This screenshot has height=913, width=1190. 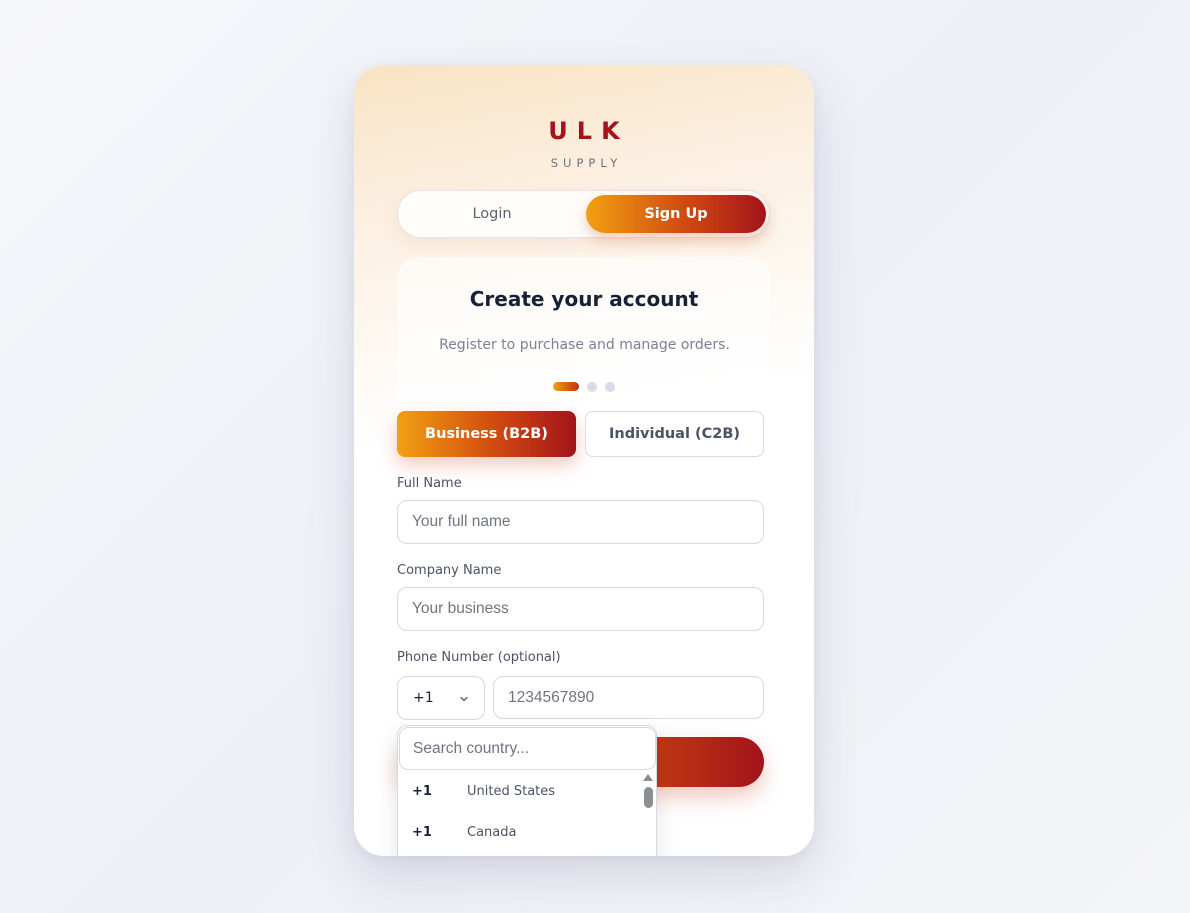 I want to click on page-title: Create your account, so click(x=584, y=299).